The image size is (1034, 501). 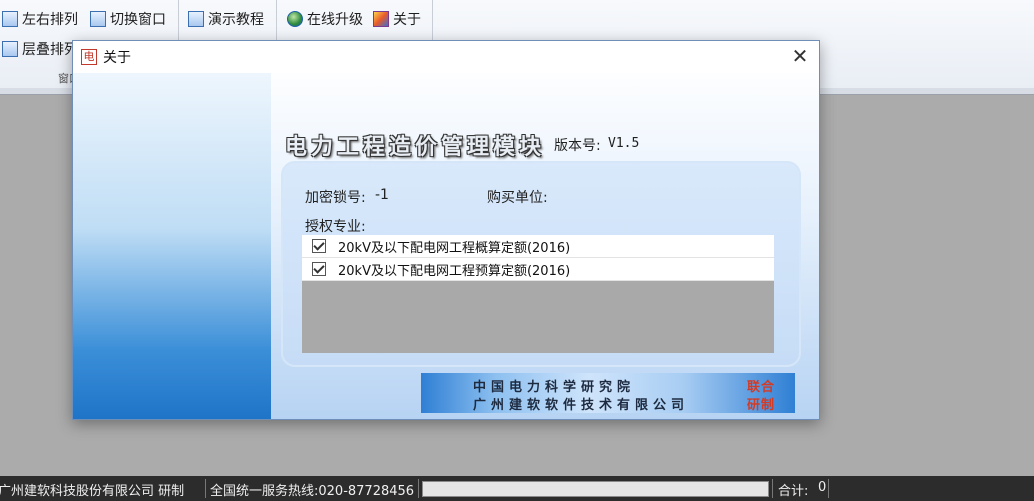 I want to click on developer-banner: 中国电力科学研究院 广州建软软件技术有限公司 联合 研制, so click(x=608, y=393).